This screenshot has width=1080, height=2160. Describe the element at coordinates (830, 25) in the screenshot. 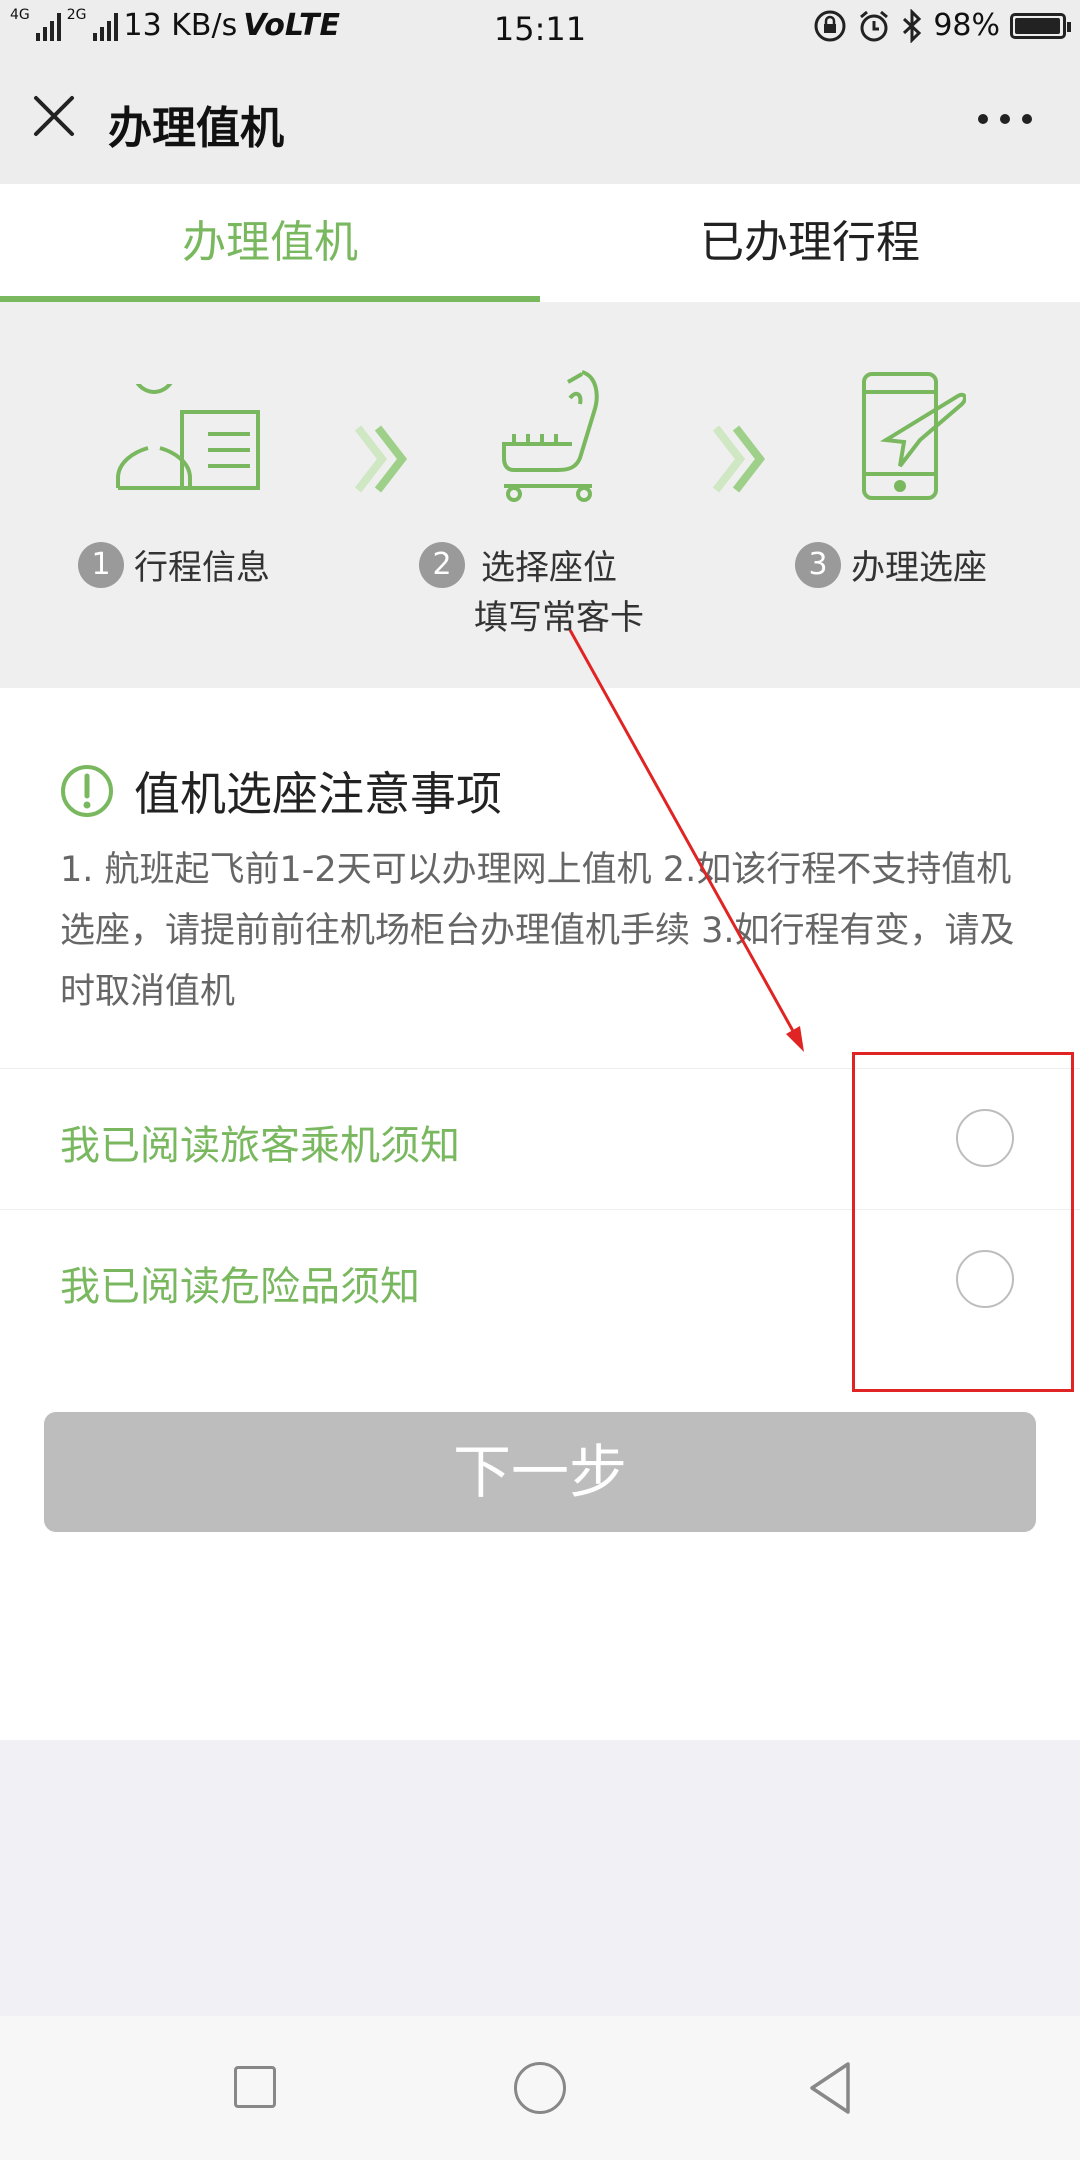

I see `lock-rotation-icon` at that location.